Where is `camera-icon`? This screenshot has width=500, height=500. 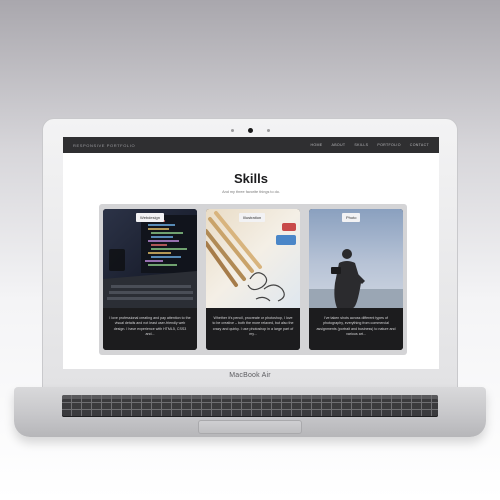
camera-icon is located at coordinates (250, 130).